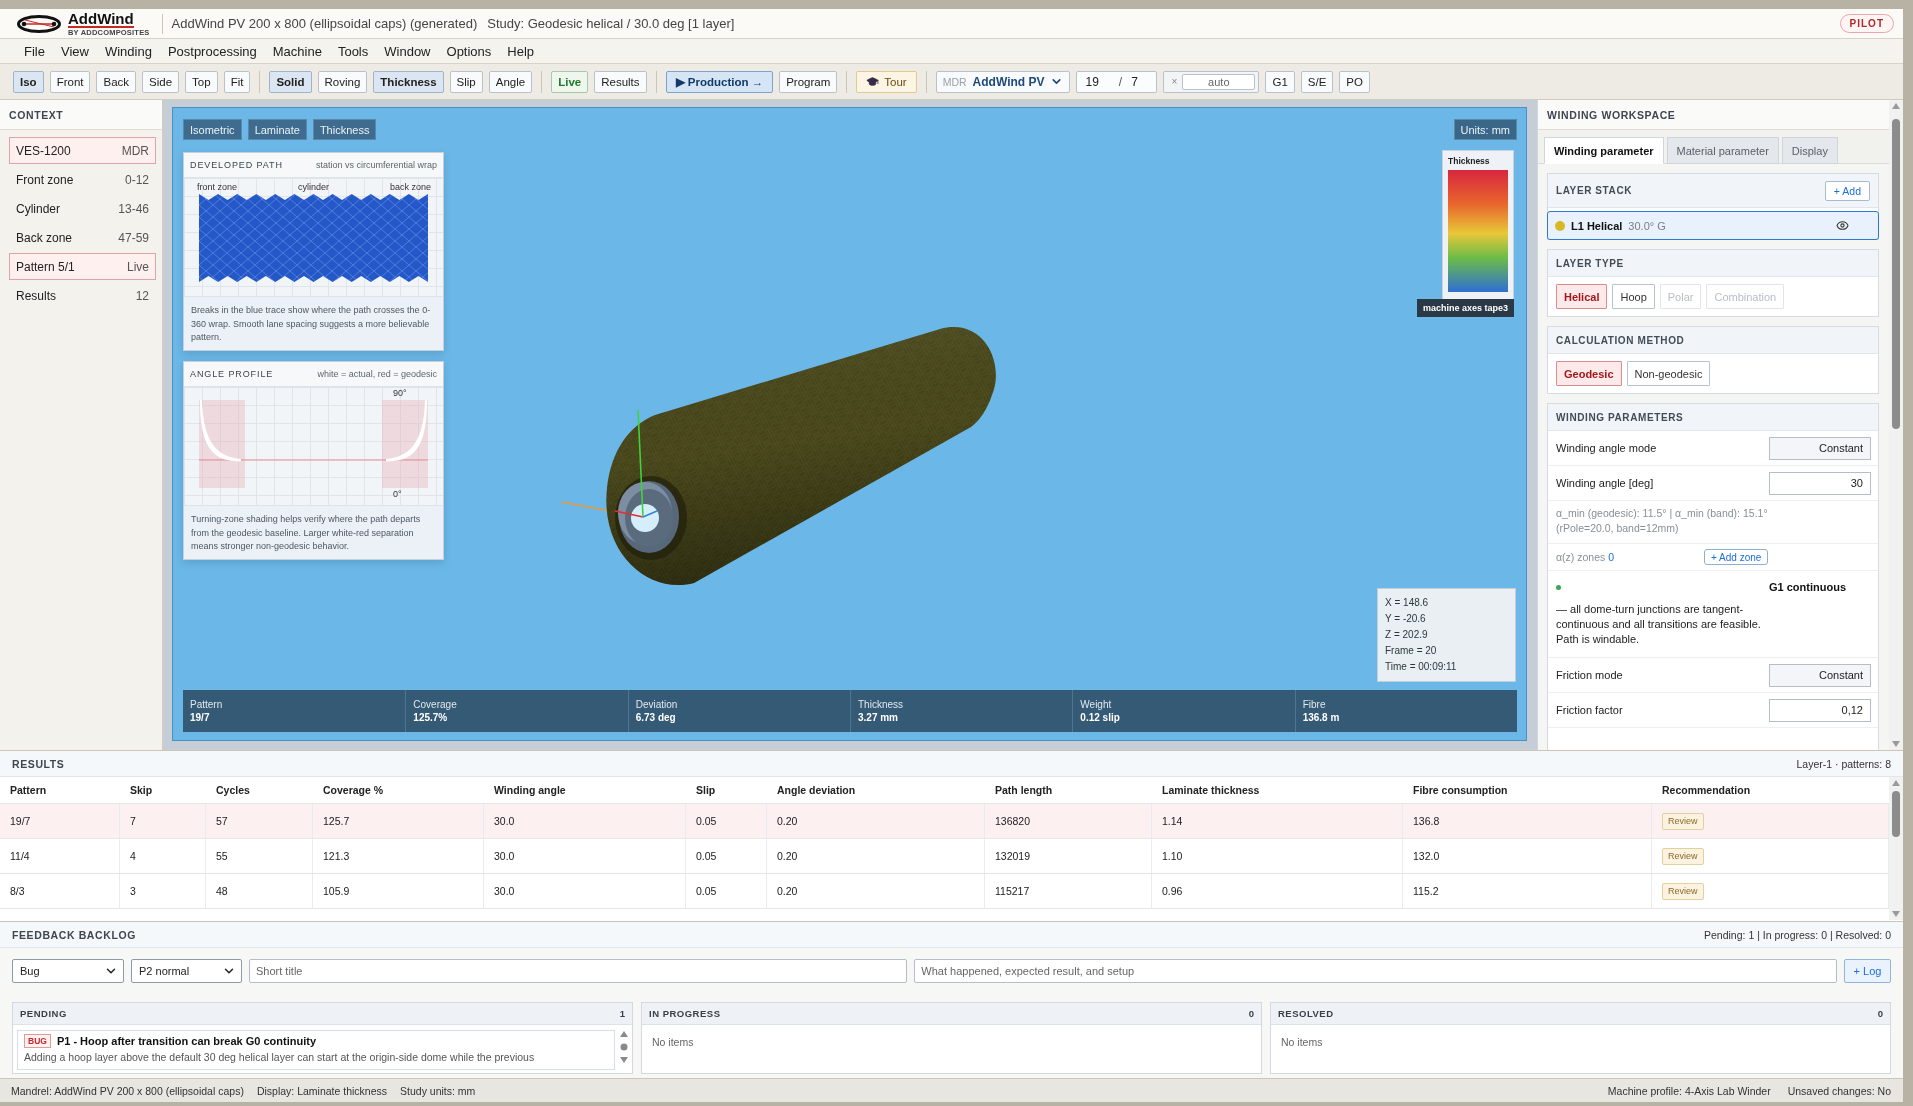  Describe the element at coordinates (1277, 821) in the screenshot. I see `table-cell: 1.14` at that location.